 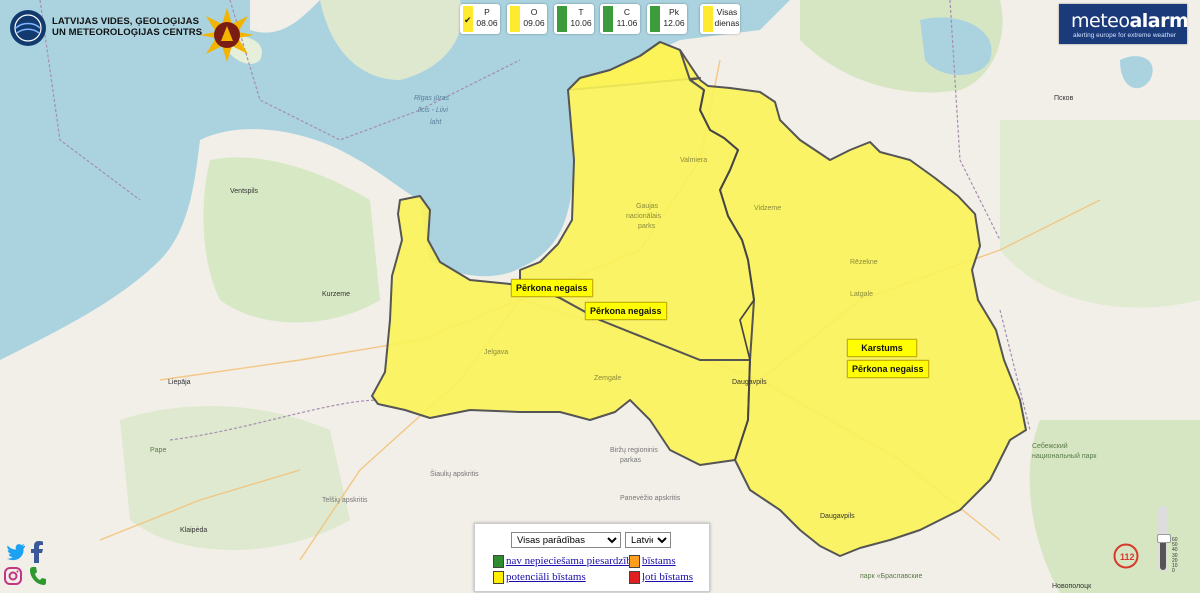 What do you see at coordinates (659, 561) in the screenshot?
I see `legend-item-dangerous: bīstams` at bounding box center [659, 561].